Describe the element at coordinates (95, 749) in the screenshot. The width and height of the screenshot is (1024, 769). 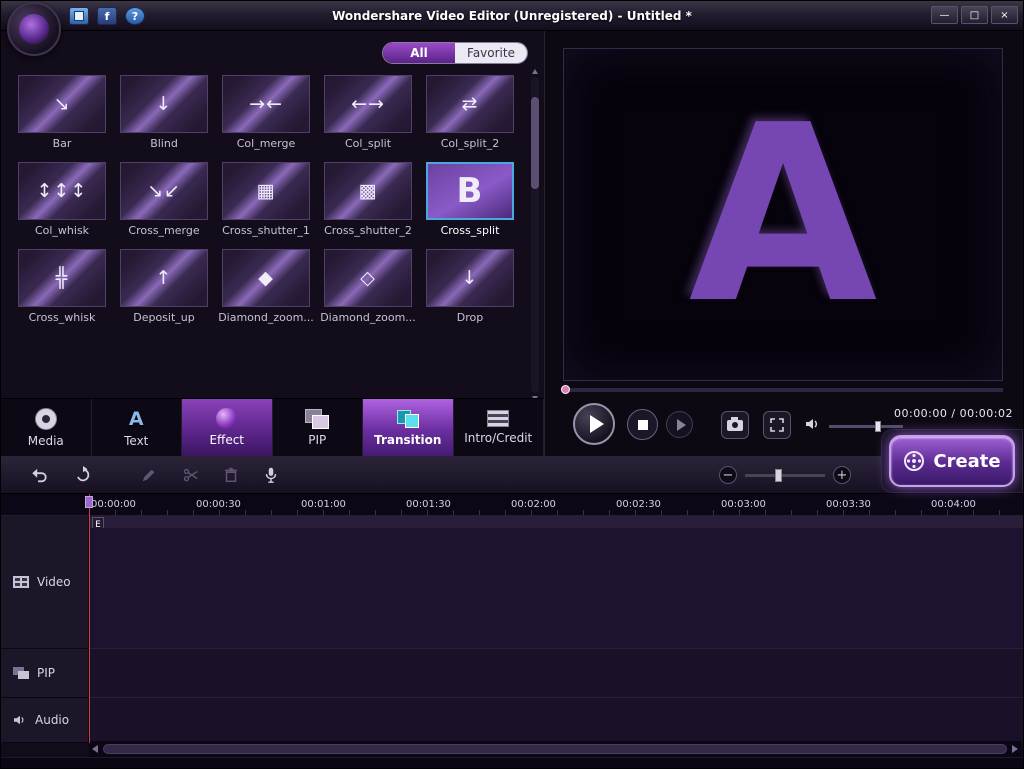
I see `scroll-left-icon` at that location.